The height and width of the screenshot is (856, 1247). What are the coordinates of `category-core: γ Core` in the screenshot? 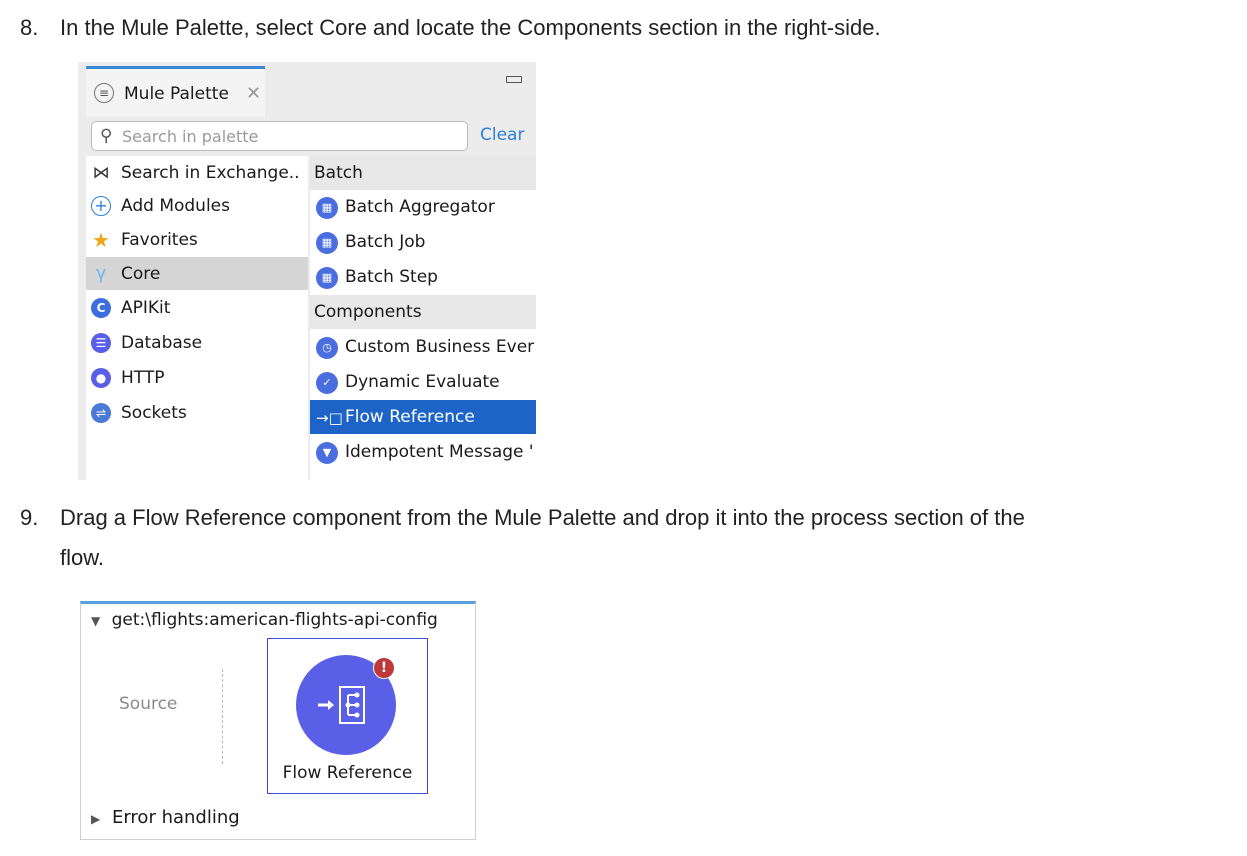 It's located at (197, 273).